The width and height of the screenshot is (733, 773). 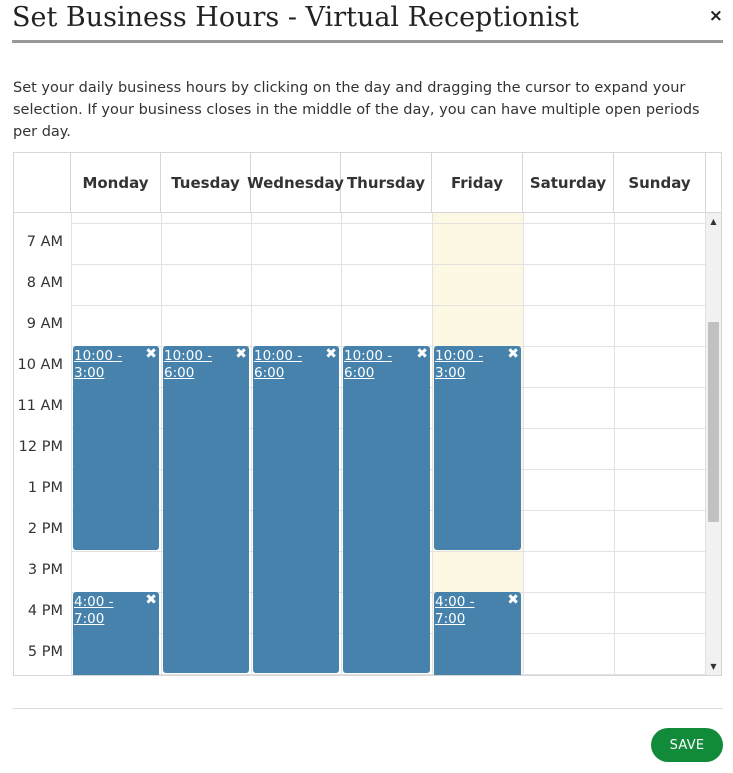 I want to click on hour-label: 1 PM, so click(x=45, y=488).